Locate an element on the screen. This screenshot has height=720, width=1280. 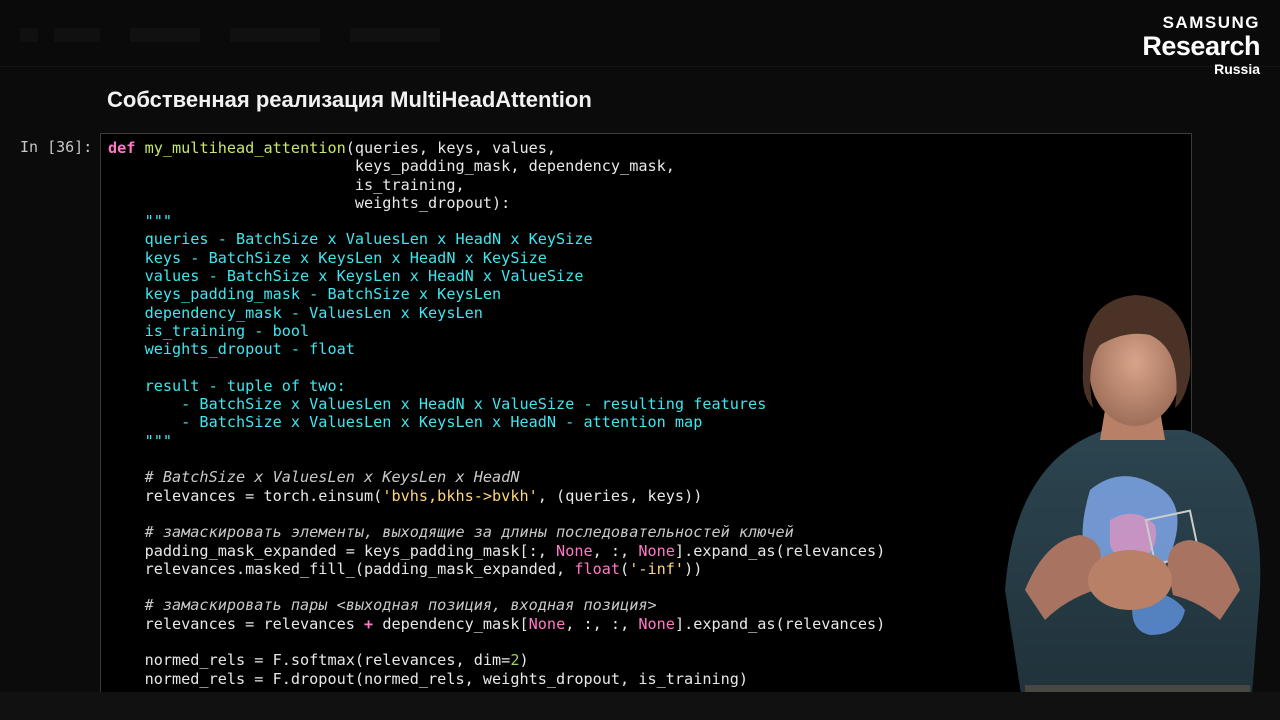
logo-line-1: SAMSUNG is located at coordinates (1211, 22).